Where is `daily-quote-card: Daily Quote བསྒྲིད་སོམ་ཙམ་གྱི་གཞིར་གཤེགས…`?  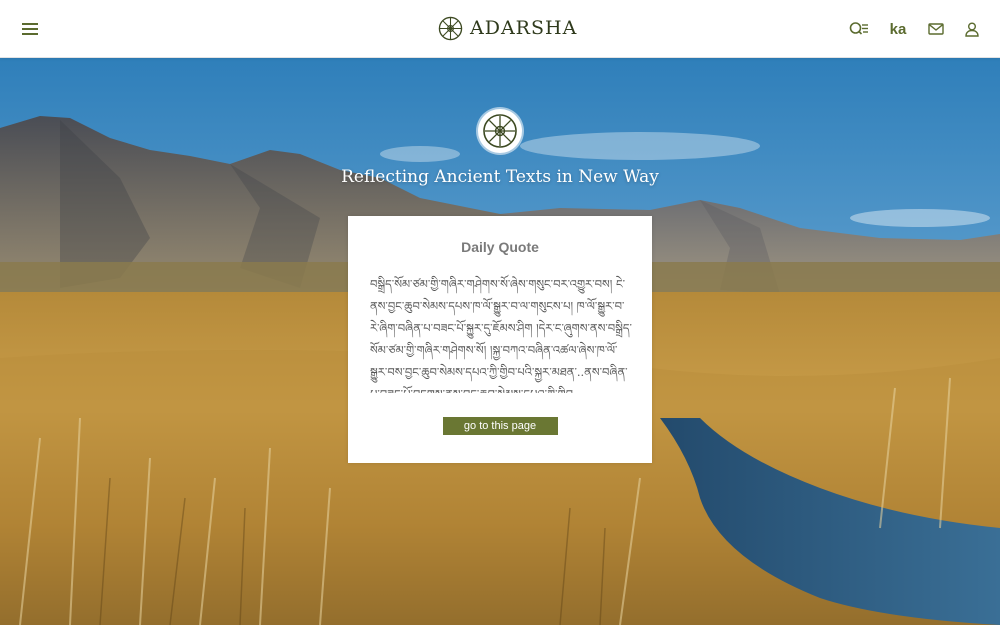 daily-quote-card: Daily Quote བསྒྲིད་སོམ་ཙམ་གྱི་གཞིར་གཤེགས… is located at coordinates (500, 339).